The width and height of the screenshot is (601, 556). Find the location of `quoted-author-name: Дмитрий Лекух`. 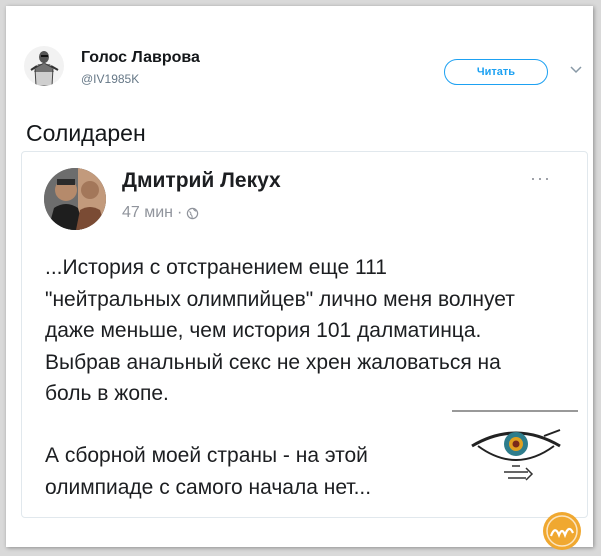

quoted-author-name: Дмитрий Лекух is located at coordinates (201, 181).